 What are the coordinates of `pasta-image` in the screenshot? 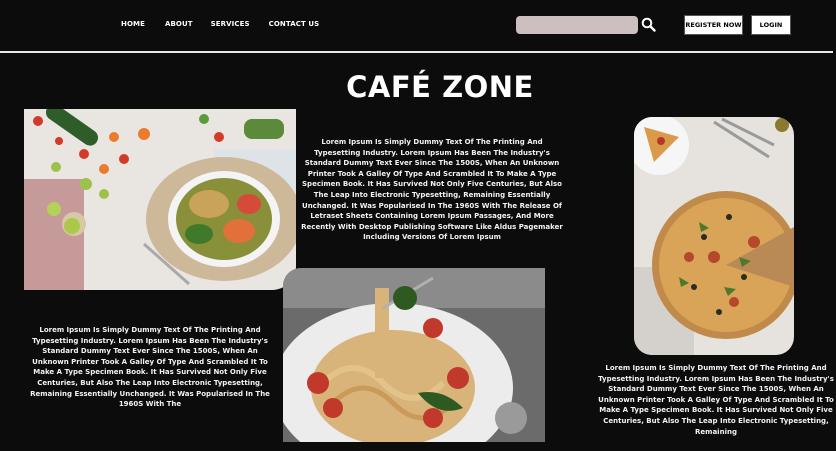 It's located at (414, 355).